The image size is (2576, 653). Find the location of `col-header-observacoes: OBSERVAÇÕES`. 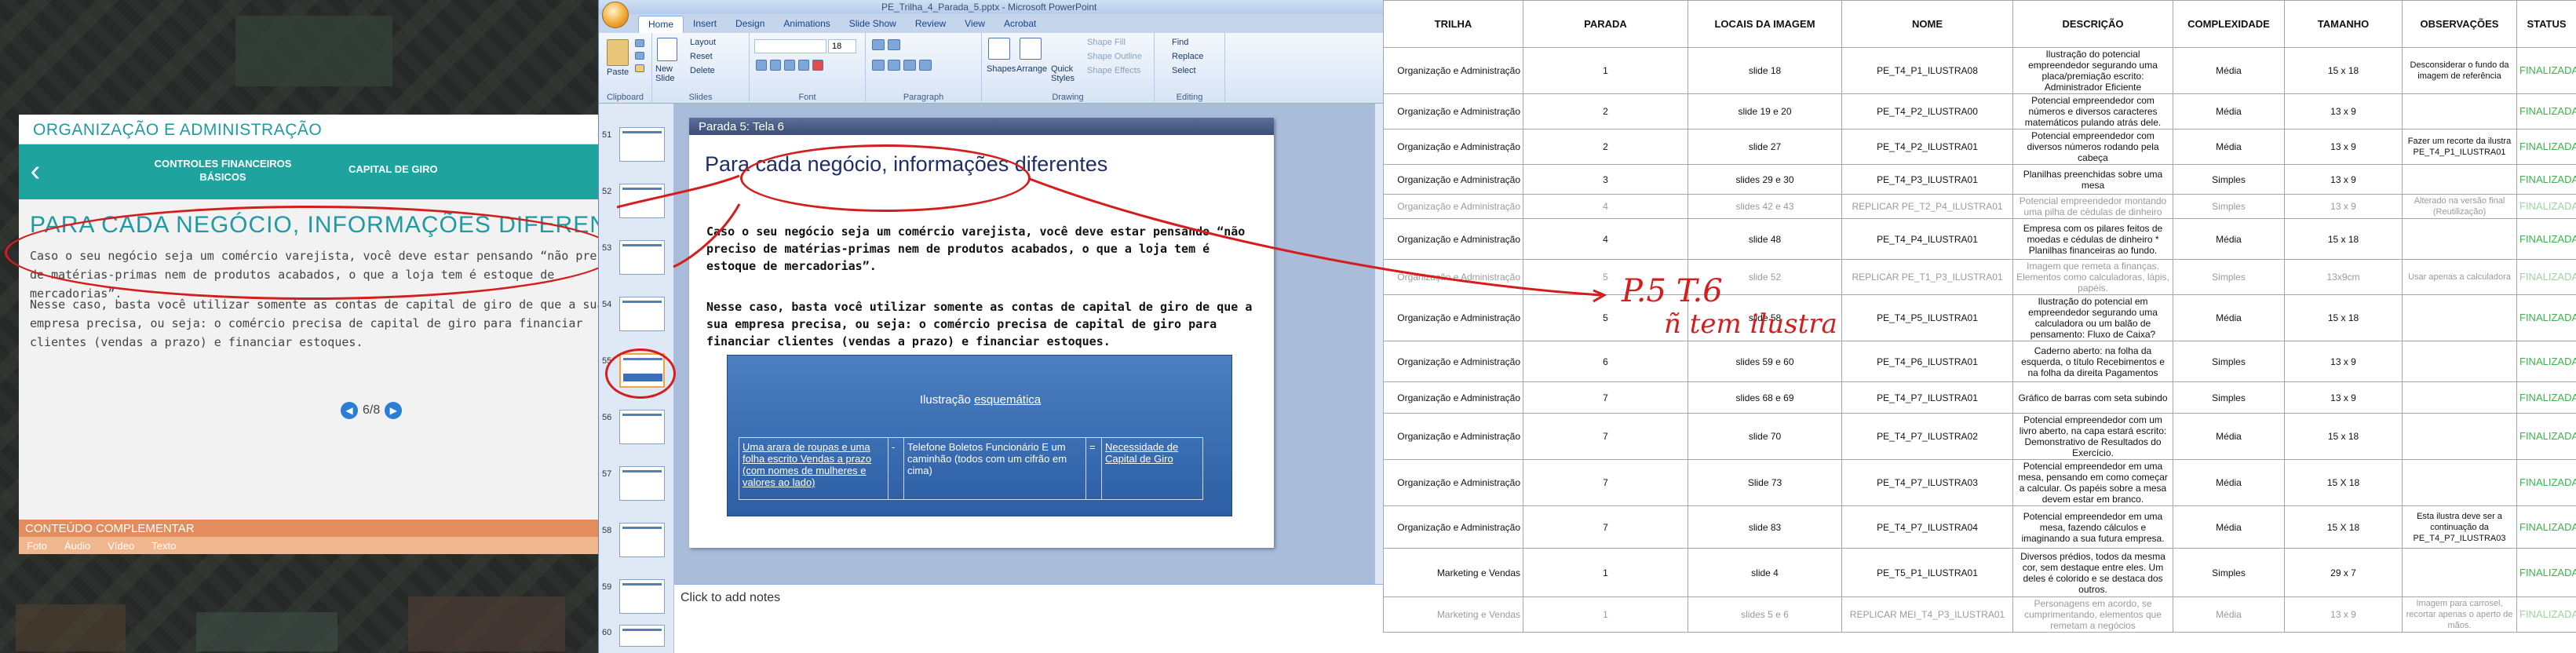

col-header-observacoes: OBSERVAÇÕES is located at coordinates (2459, 24).